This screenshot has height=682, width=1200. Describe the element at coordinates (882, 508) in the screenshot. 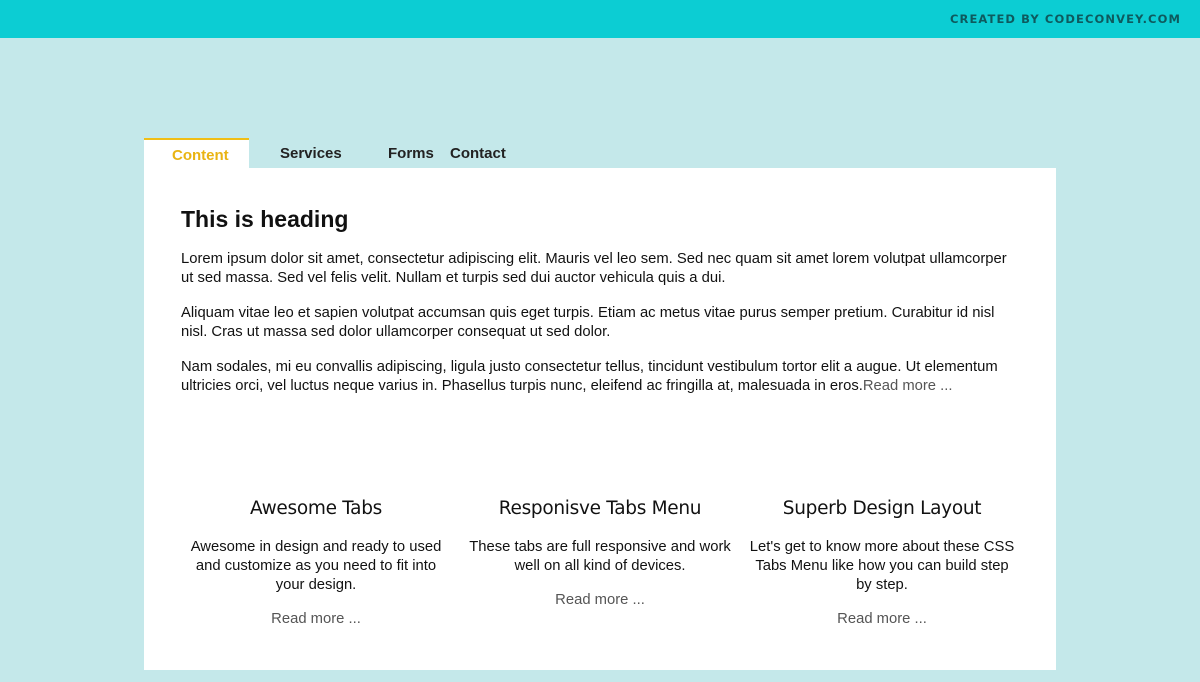

I see `feature-title: Superb Design Layout` at that location.